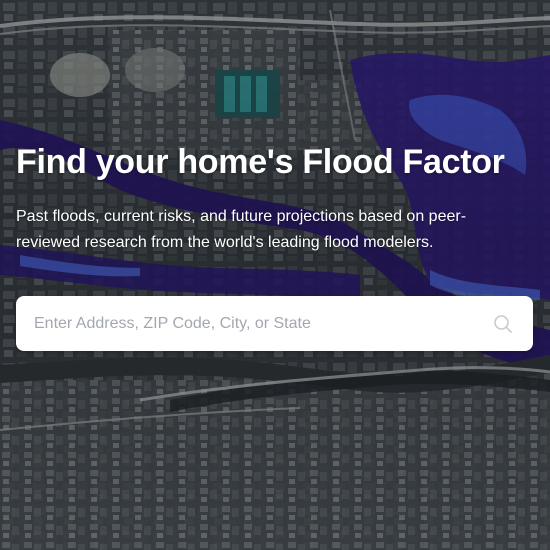  What do you see at coordinates (262, 323) in the screenshot?
I see `search-input` at bounding box center [262, 323].